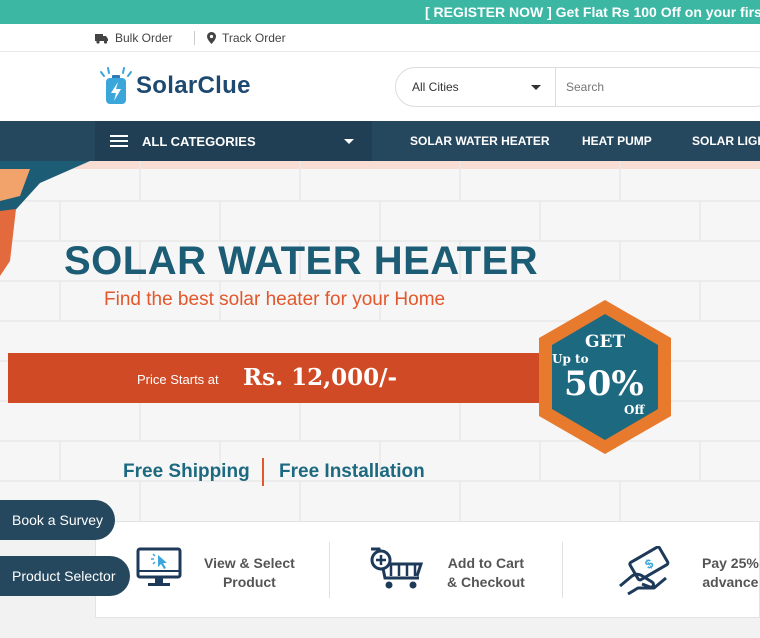 The width and height of the screenshot is (760, 638). Describe the element at coordinates (726, 141) in the screenshot. I see `nav-link-solar-lights: SOLAR LIGHTS` at that location.